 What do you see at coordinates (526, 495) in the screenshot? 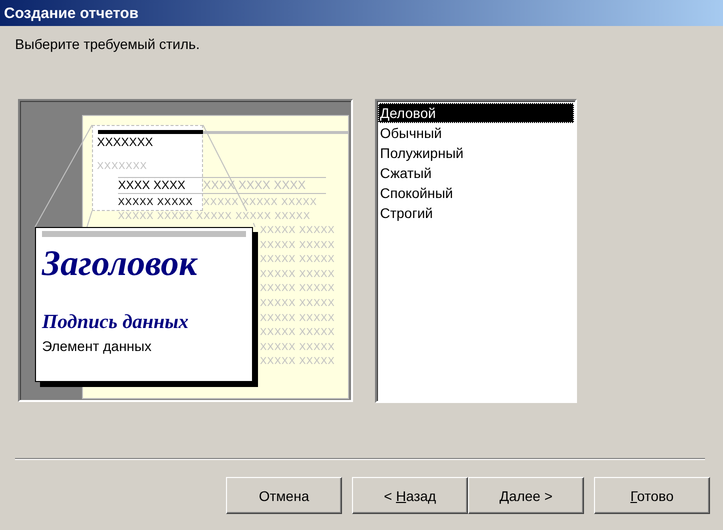
I see `next-button: Далее >` at bounding box center [526, 495].